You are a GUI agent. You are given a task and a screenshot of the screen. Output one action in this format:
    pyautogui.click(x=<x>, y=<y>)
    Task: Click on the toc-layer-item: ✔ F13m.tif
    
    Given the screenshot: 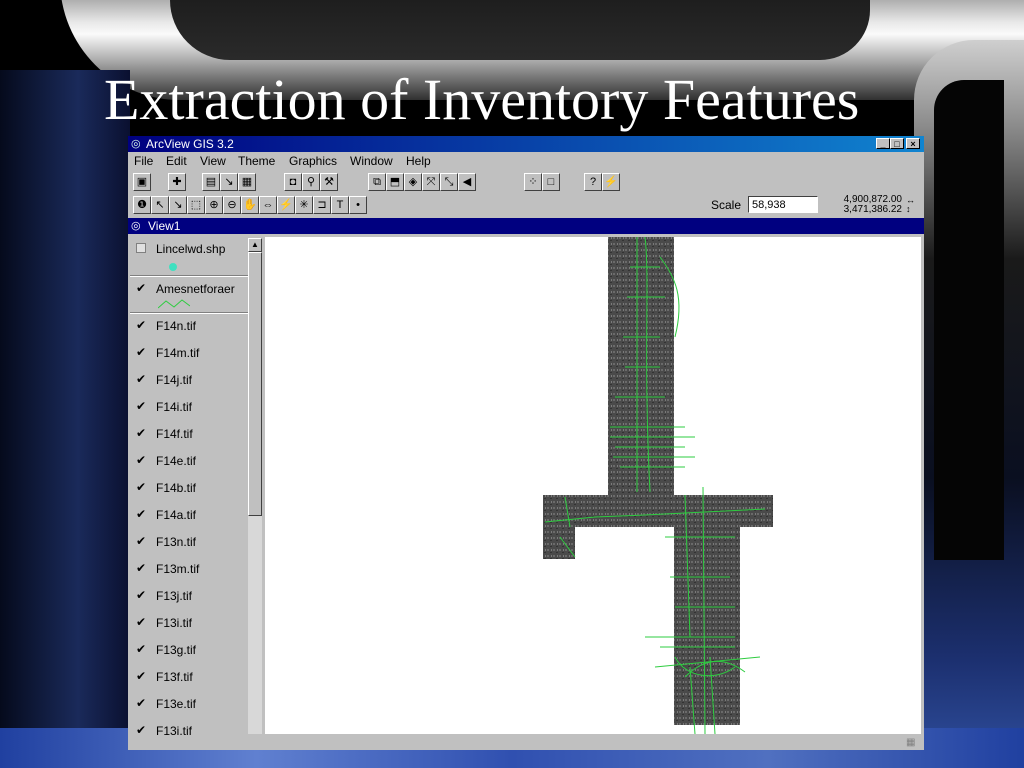 What is the action you would take?
    pyautogui.click(x=189, y=571)
    